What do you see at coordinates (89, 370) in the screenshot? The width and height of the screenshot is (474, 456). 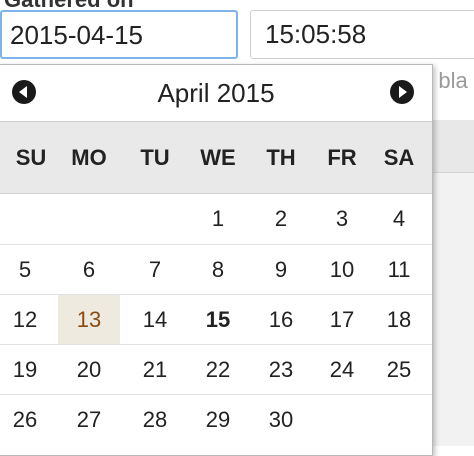 I see `day-cell-20: 20` at bounding box center [89, 370].